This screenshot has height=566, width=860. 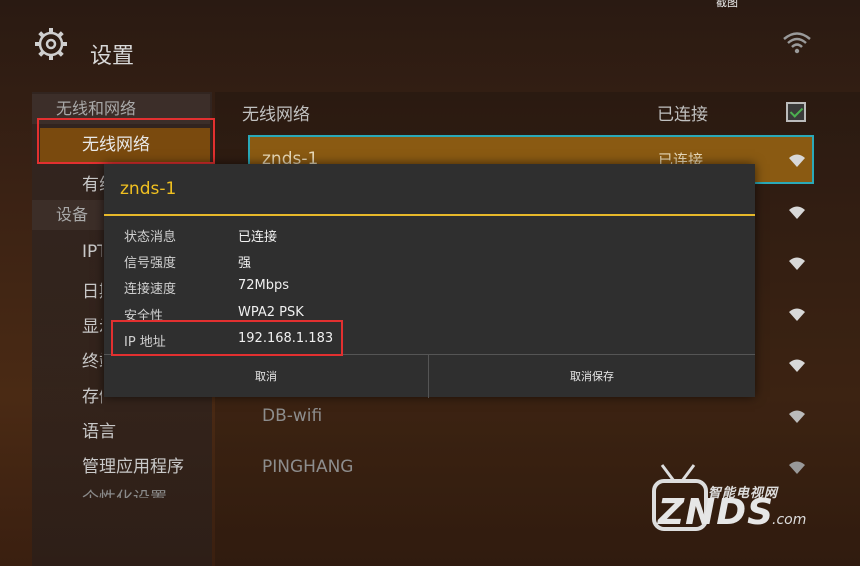 What do you see at coordinates (99, 429) in the screenshot?
I see `sidebar-item-language: 语言` at bounding box center [99, 429].